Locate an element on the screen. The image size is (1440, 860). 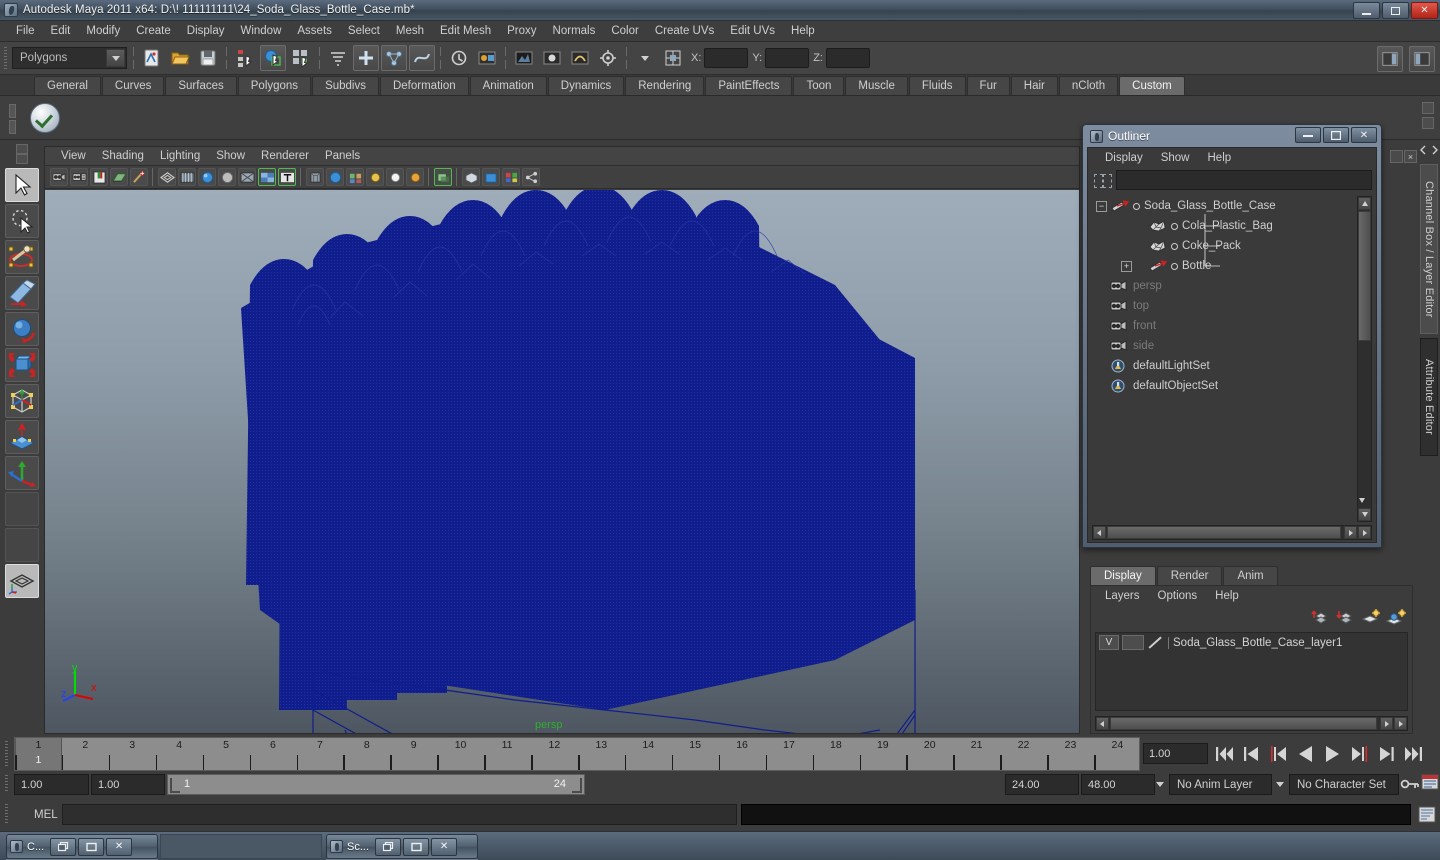
lighting-all-icon is located at coordinates (415, 177).